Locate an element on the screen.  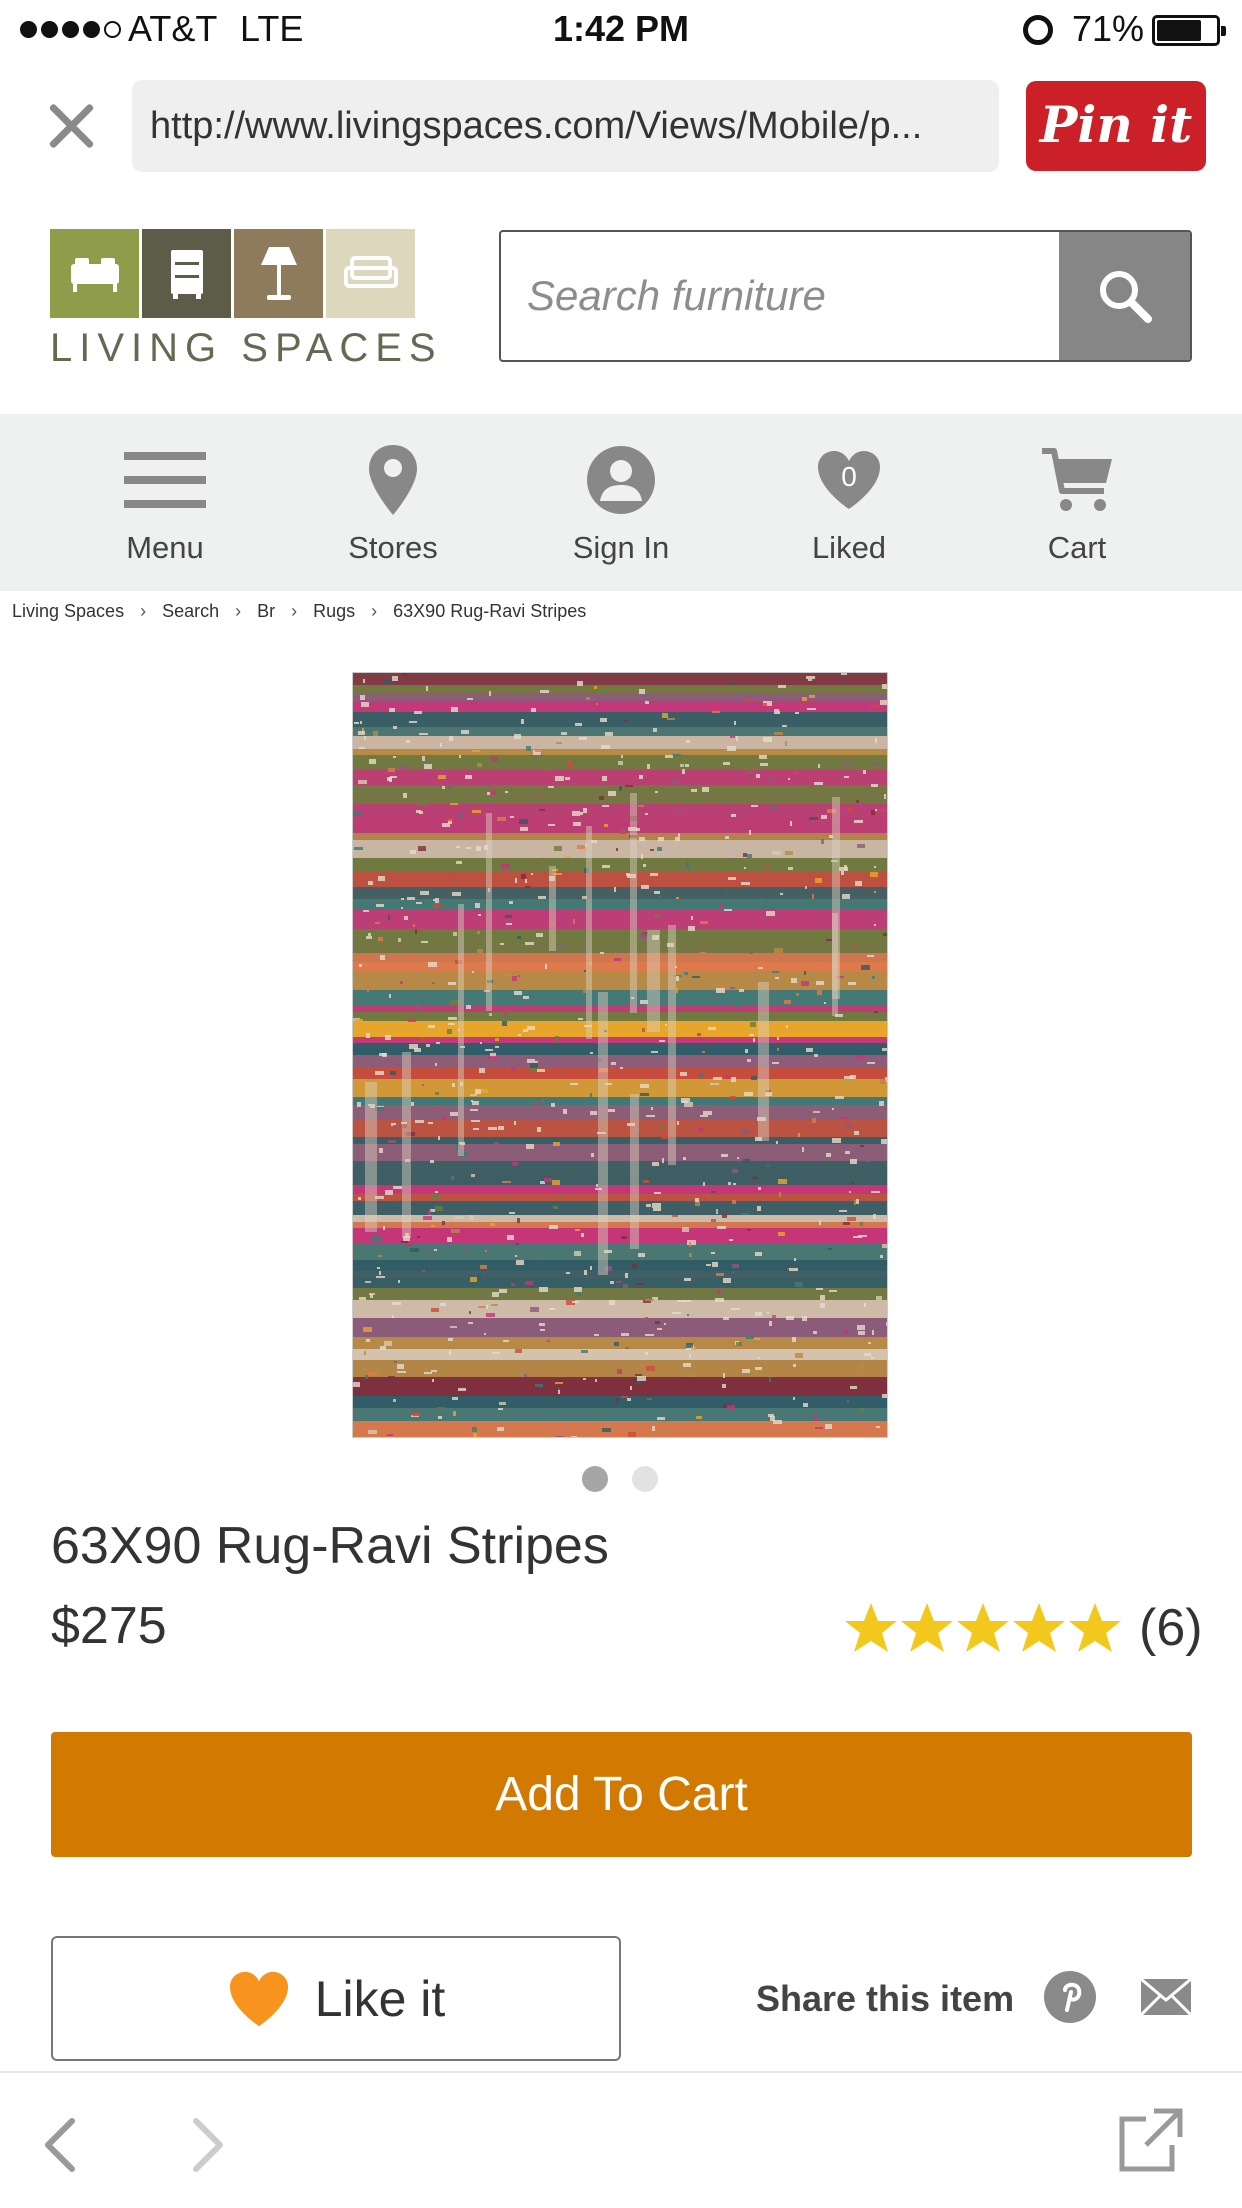
cart-icon is located at coordinates (1077, 479).